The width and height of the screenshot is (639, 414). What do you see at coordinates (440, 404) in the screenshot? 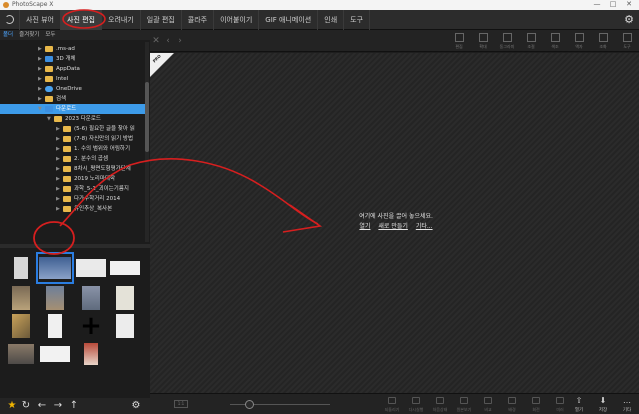
I see `bottom-tool-button: 처음상태` at bounding box center [440, 404].